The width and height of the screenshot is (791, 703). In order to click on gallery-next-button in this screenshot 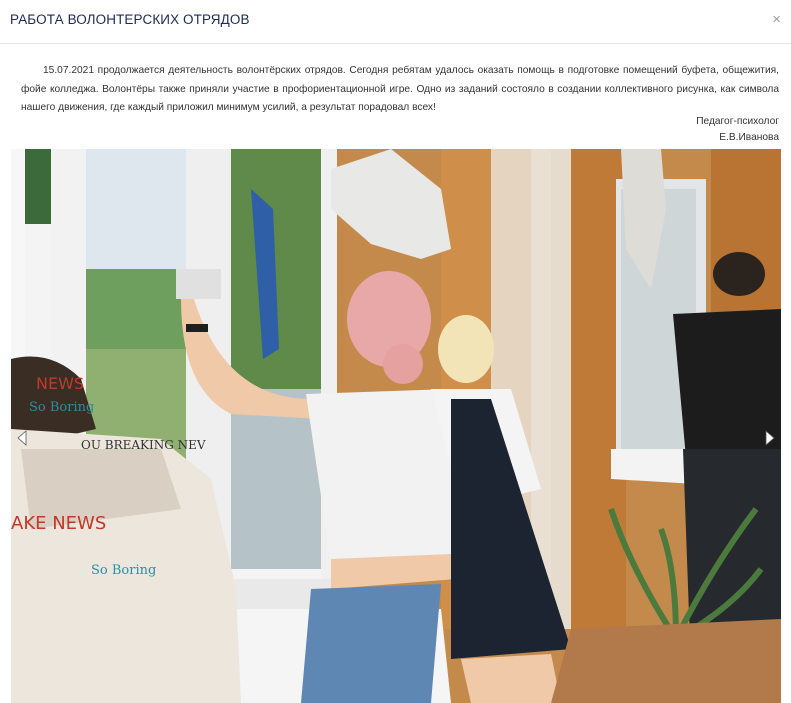, I will do `click(770, 438)`.